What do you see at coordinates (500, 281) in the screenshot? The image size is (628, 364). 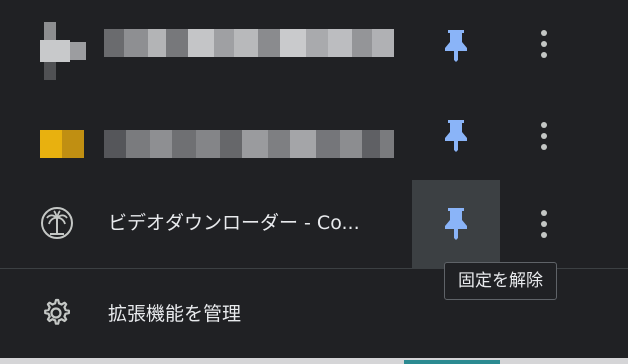 I see `unpin-tooltip: 固定を解除` at bounding box center [500, 281].